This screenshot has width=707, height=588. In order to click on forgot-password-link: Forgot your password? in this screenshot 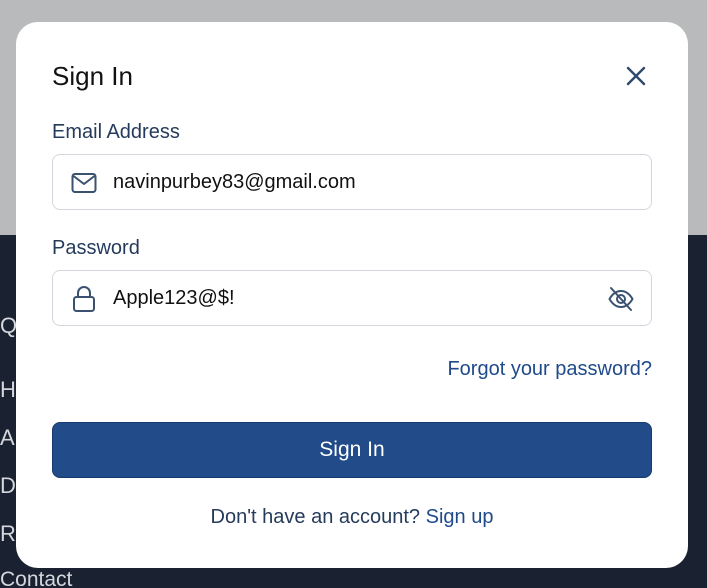, I will do `click(549, 369)`.